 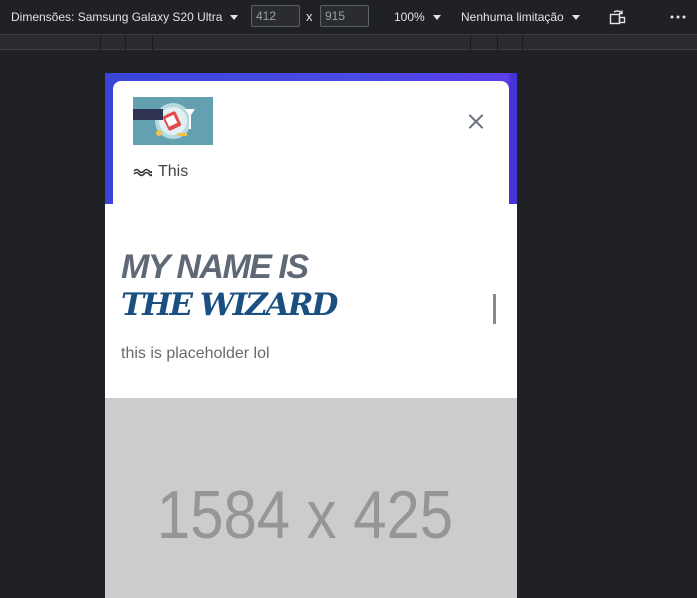 What do you see at coordinates (513, 138) in the screenshot?
I see `header-band-edge` at bounding box center [513, 138].